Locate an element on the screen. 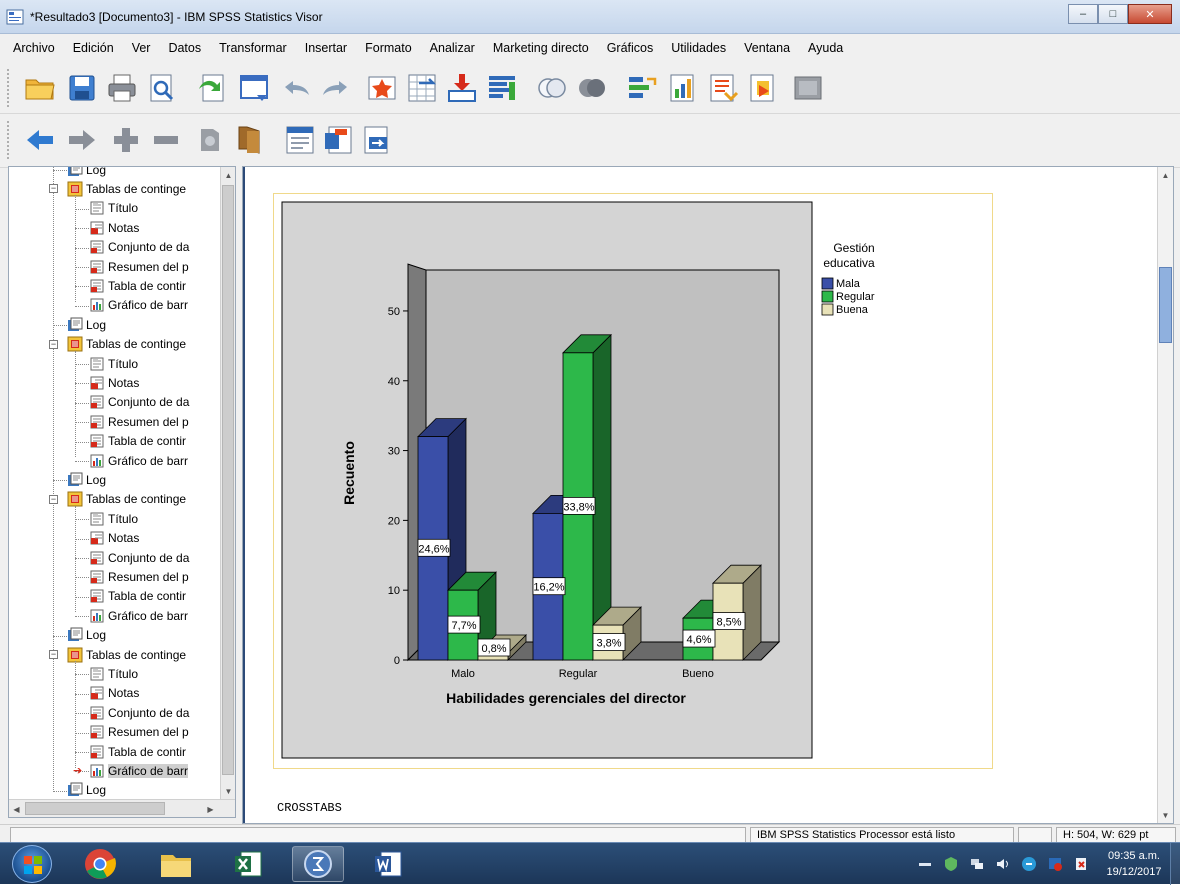  network-icon is located at coordinates (977, 864).